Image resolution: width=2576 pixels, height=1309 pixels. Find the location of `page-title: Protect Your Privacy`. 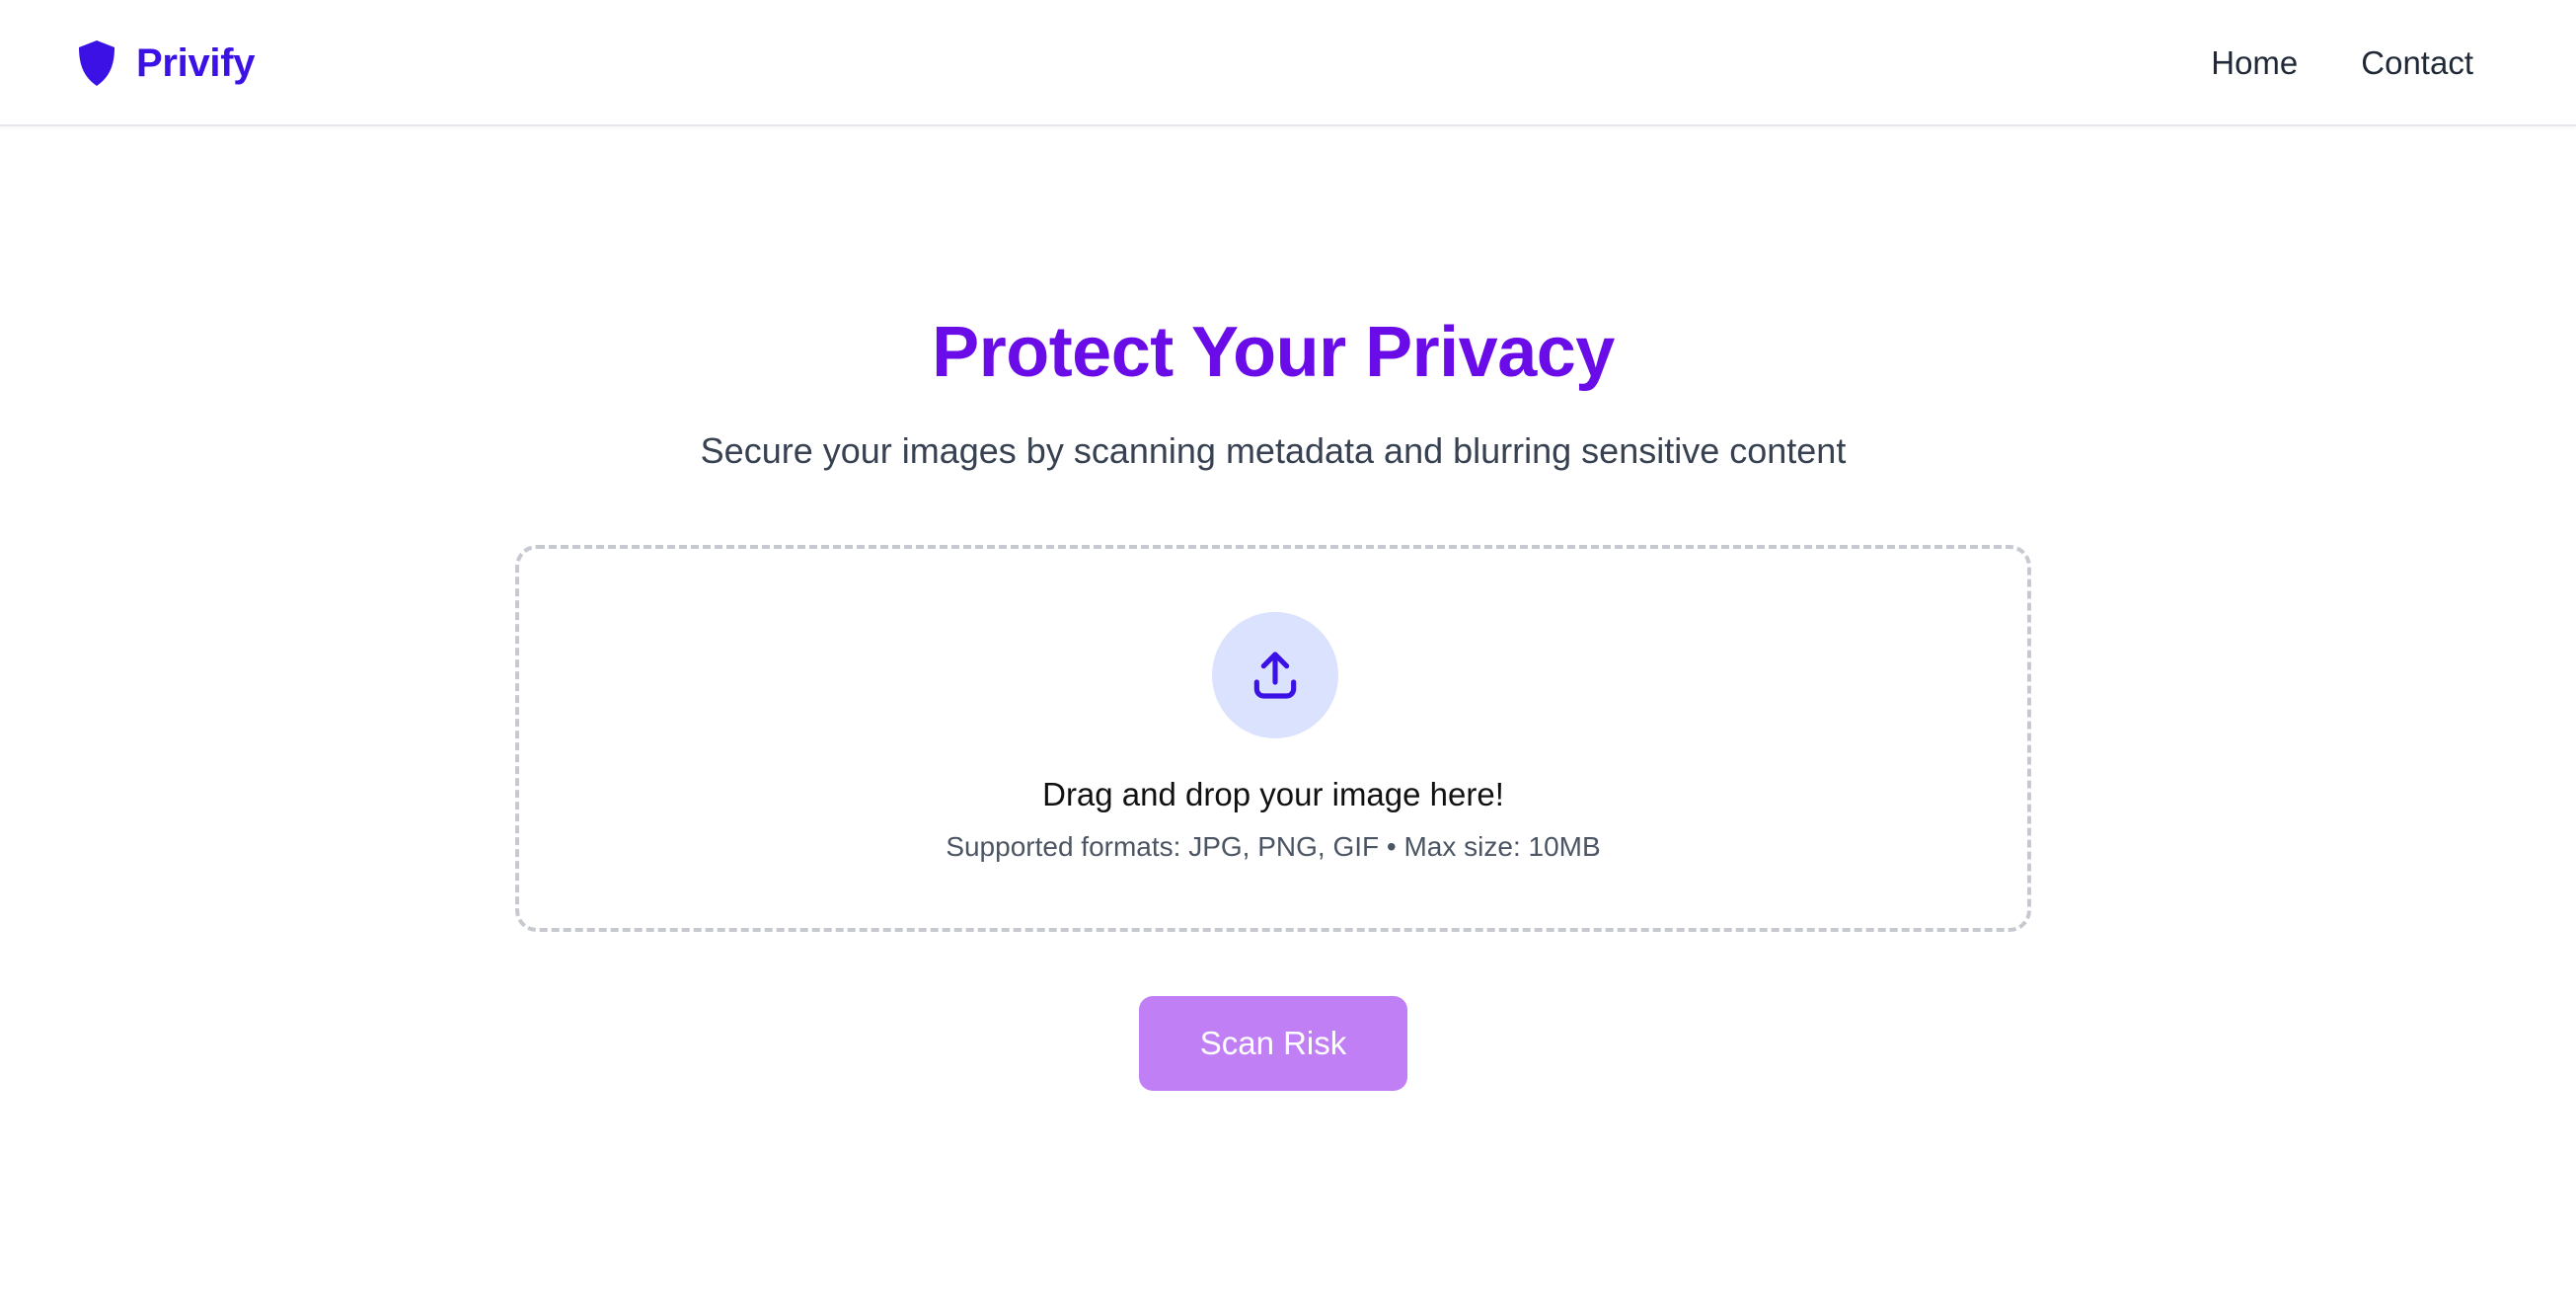

page-title: Protect Your Privacy is located at coordinates (1273, 352).